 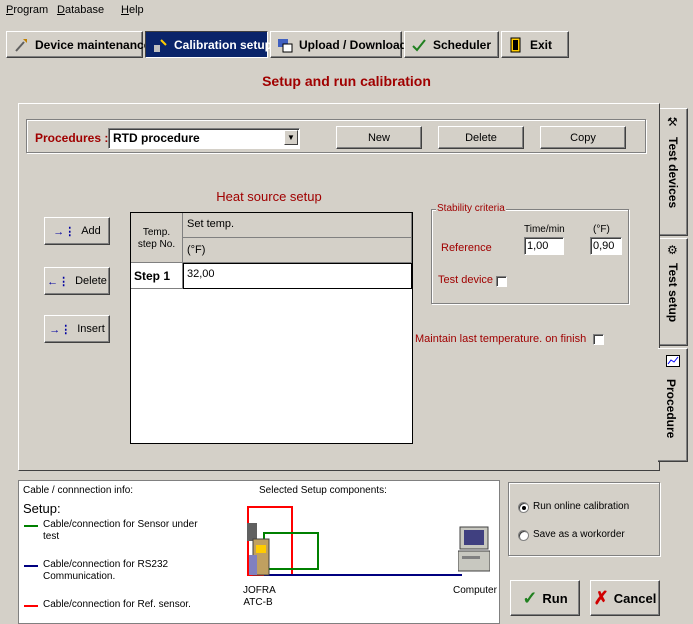 I want to click on run-button: ✓ Run, so click(x=545, y=598).